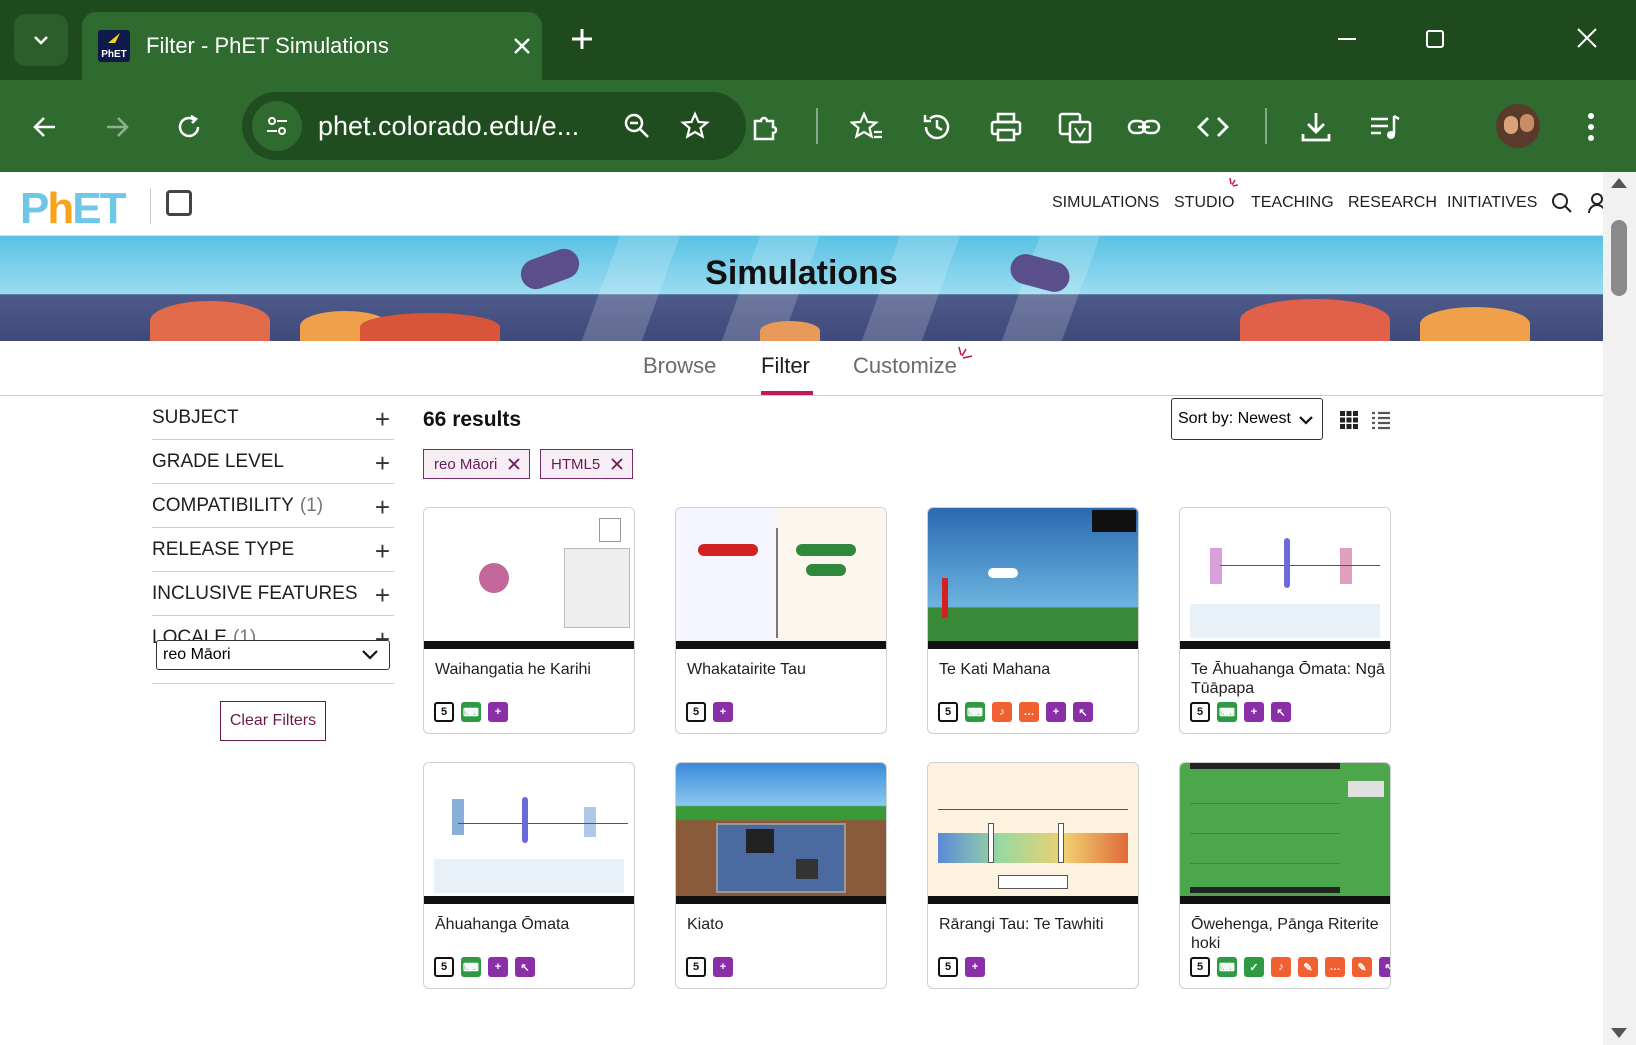 The image size is (1636, 1045). What do you see at coordinates (781, 620) in the screenshot?
I see `sim-card: Whakatairite Tau 5 +` at bounding box center [781, 620].